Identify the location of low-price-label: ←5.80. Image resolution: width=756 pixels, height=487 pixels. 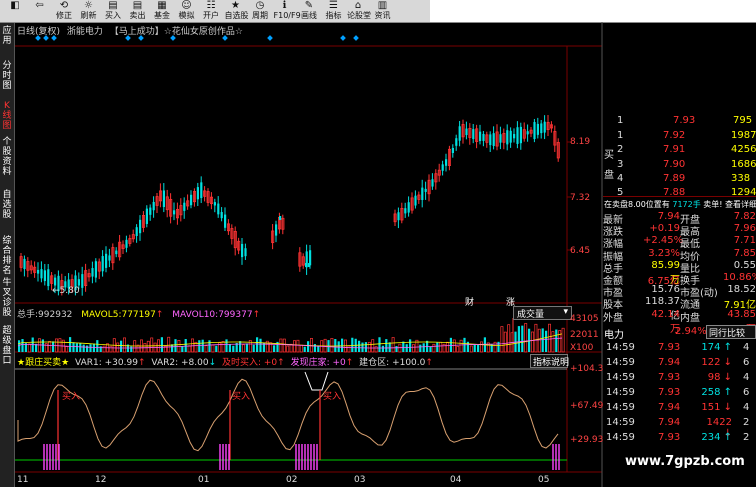
(66, 291).